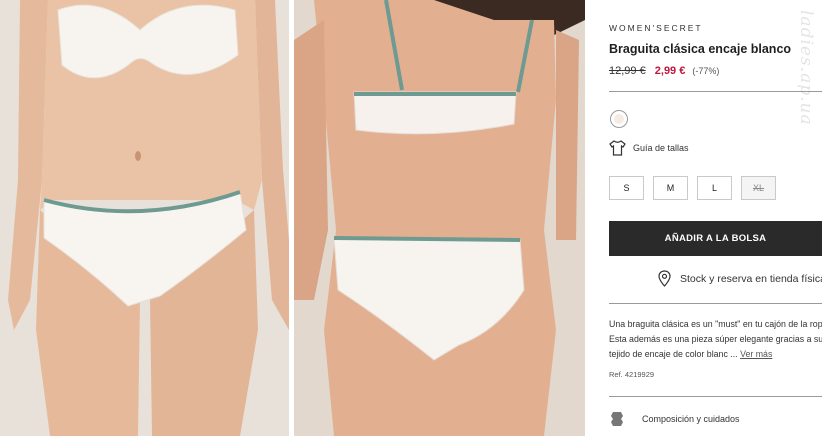 This screenshot has width=822, height=436. What do you see at coordinates (617, 148) in the screenshot?
I see `tshirt-icon` at bounding box center [617, 148].